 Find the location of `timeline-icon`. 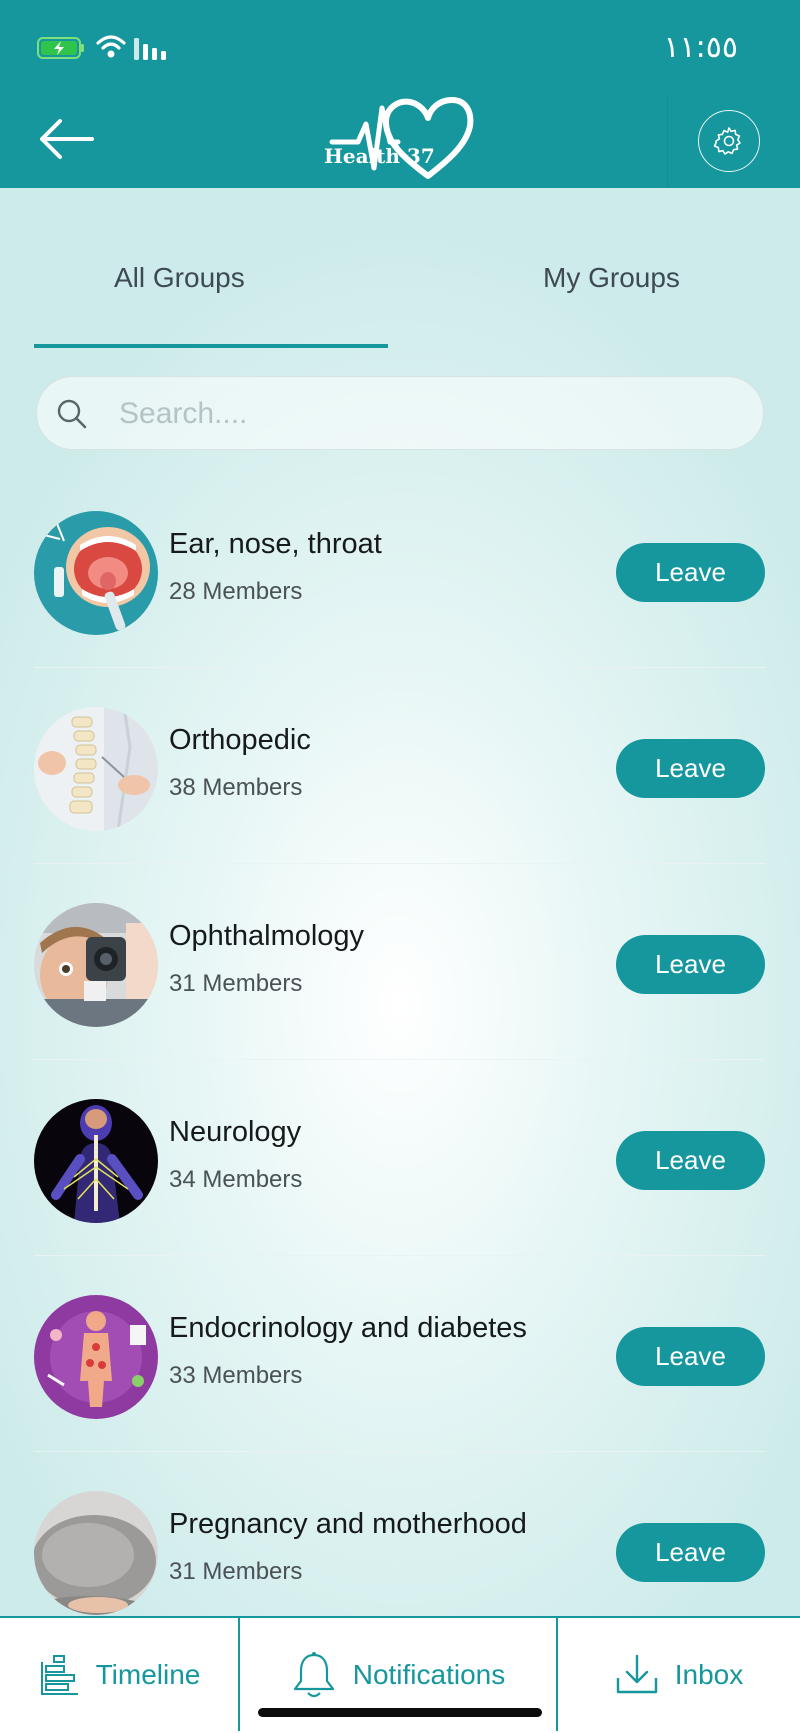

timeline-icon is located at coordinates (59, 1674).